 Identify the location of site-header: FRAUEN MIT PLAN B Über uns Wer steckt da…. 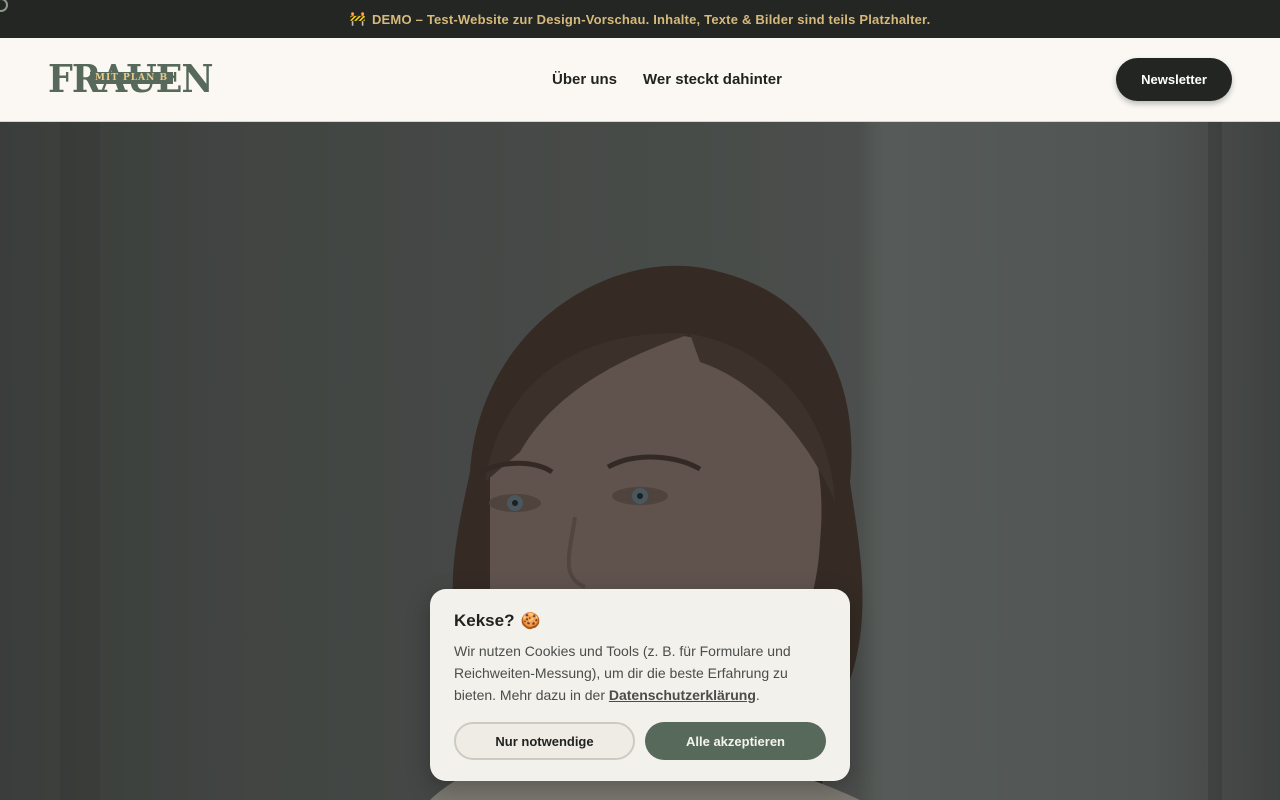
(640, 80).